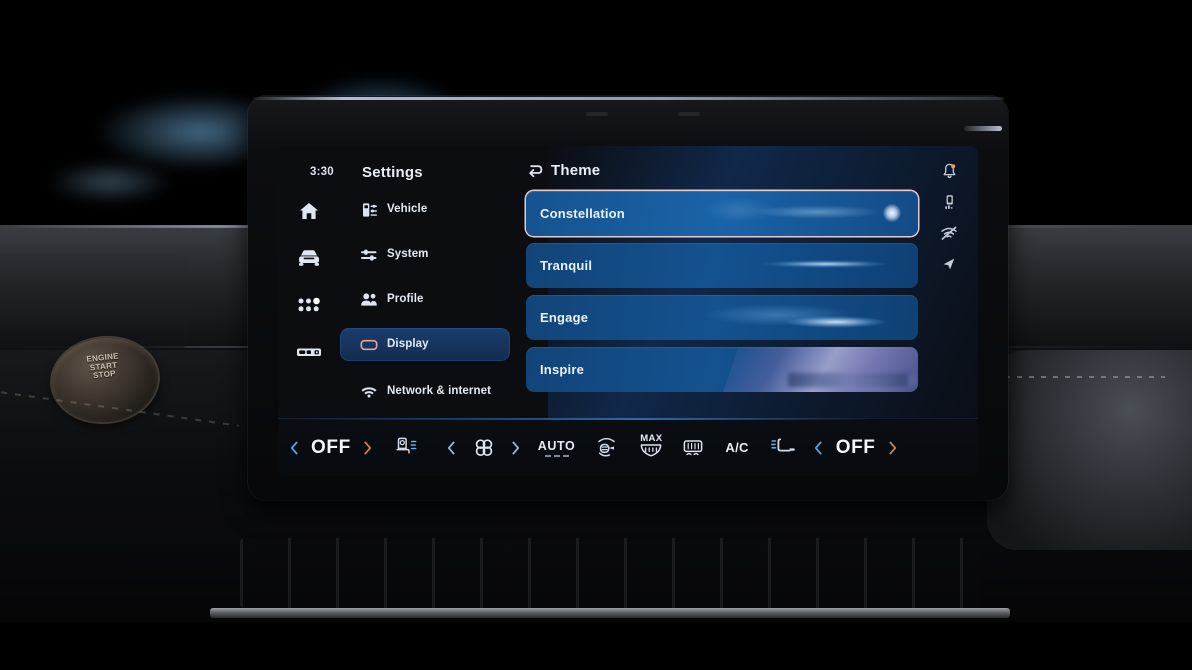 This screenshot has height=670, width=1192. Describe the element at coordinates (693, 448) in the screenshot. I see `rear-defrost-icon` at that location.